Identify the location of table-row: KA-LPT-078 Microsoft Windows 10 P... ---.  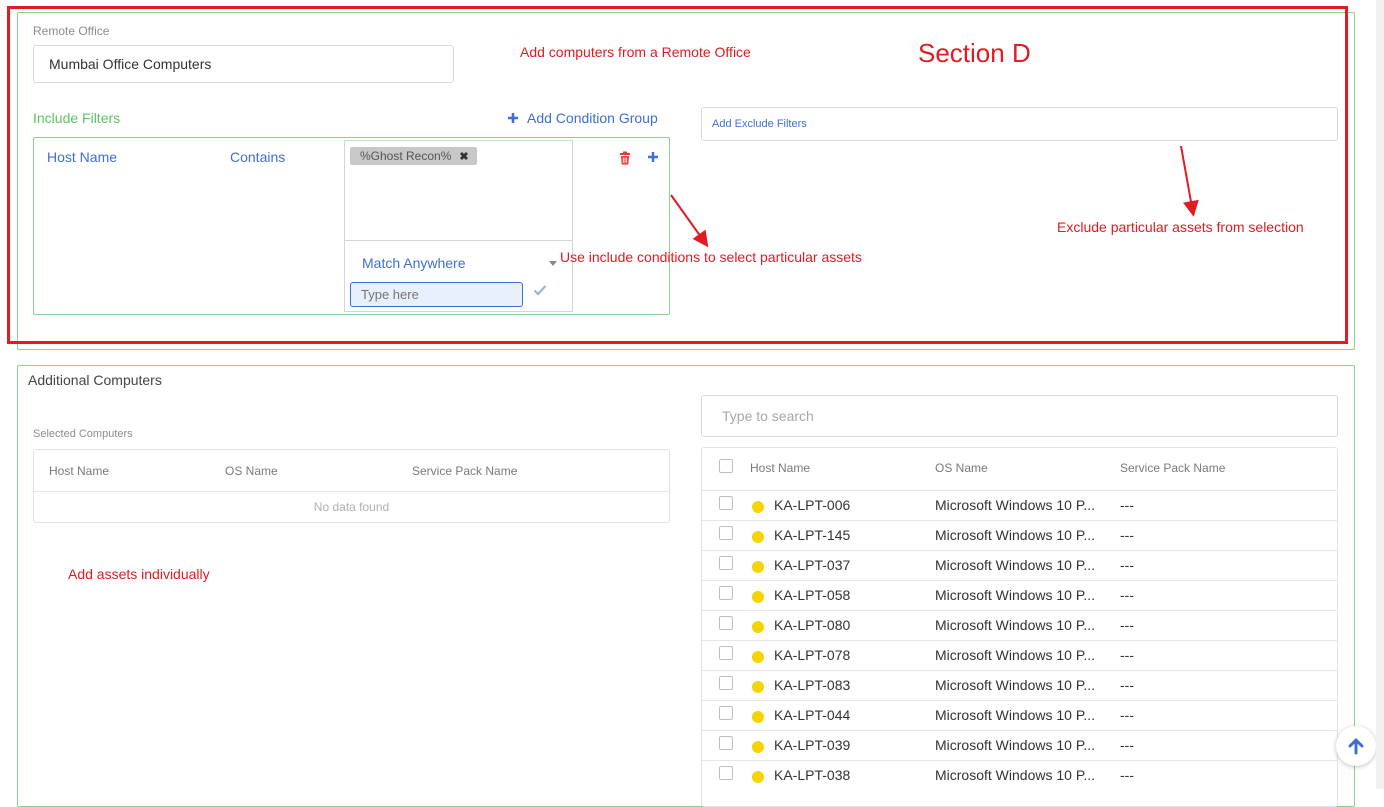
(1019, 655).